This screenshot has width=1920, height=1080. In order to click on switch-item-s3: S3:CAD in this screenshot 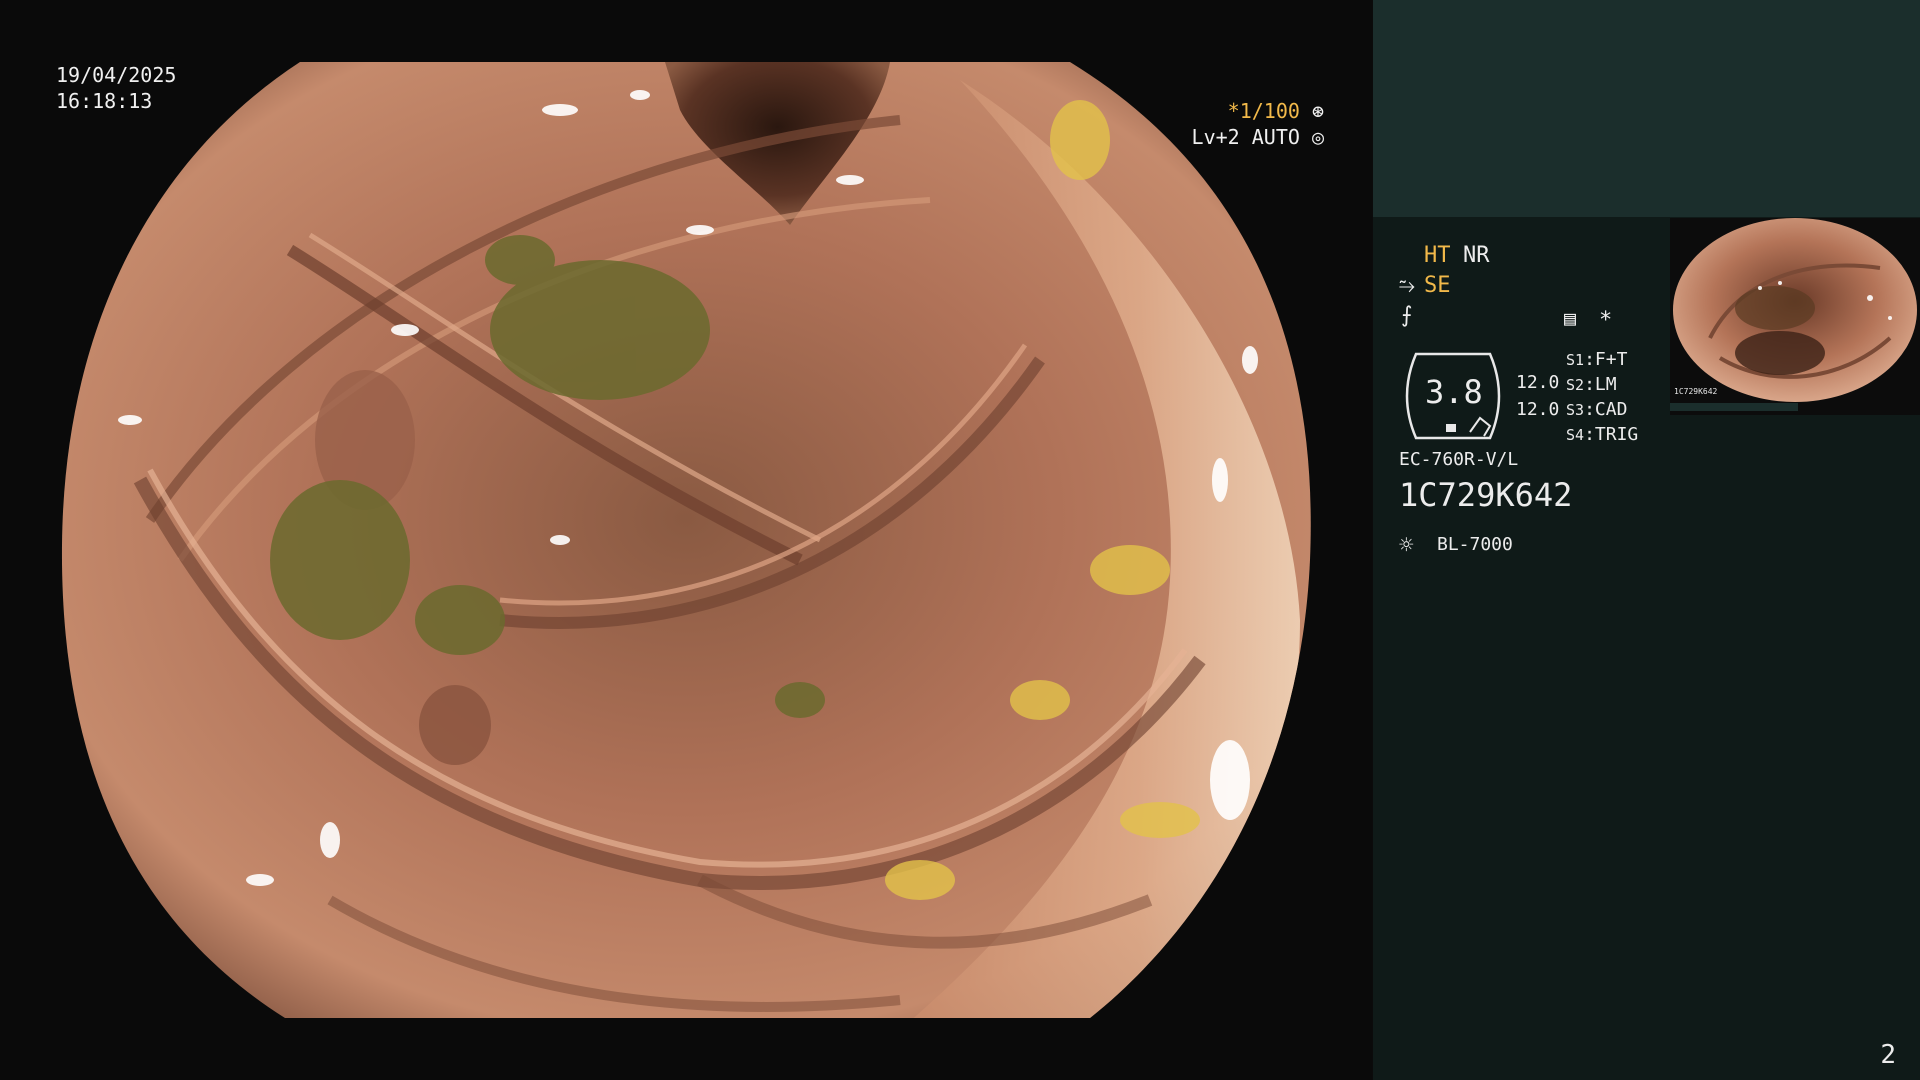, I will do `click(1597, 409)`.